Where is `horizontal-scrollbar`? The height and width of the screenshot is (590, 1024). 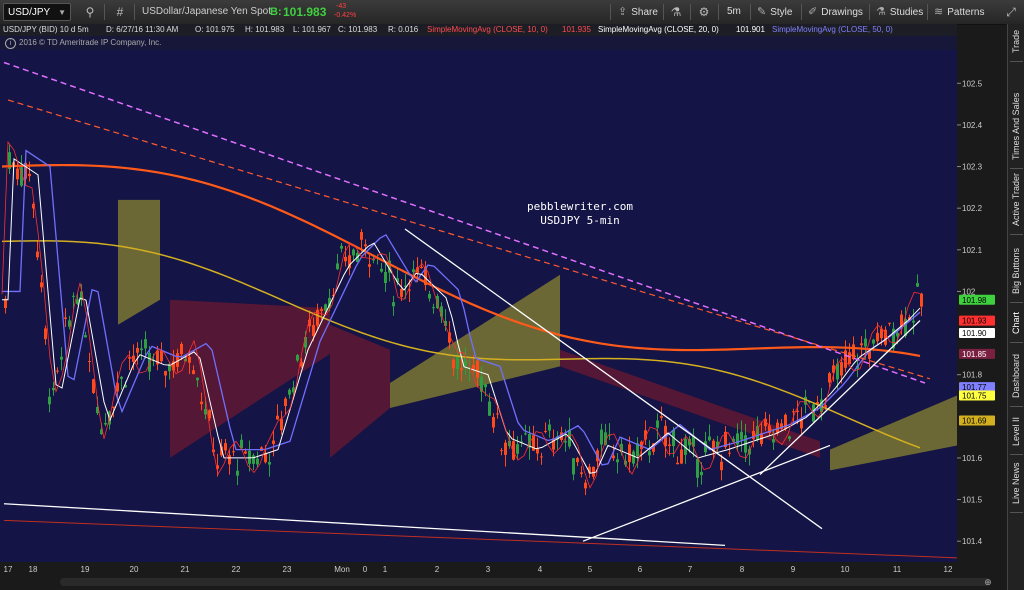 horizontal-scrollbar is located at coordinates (525, 582).